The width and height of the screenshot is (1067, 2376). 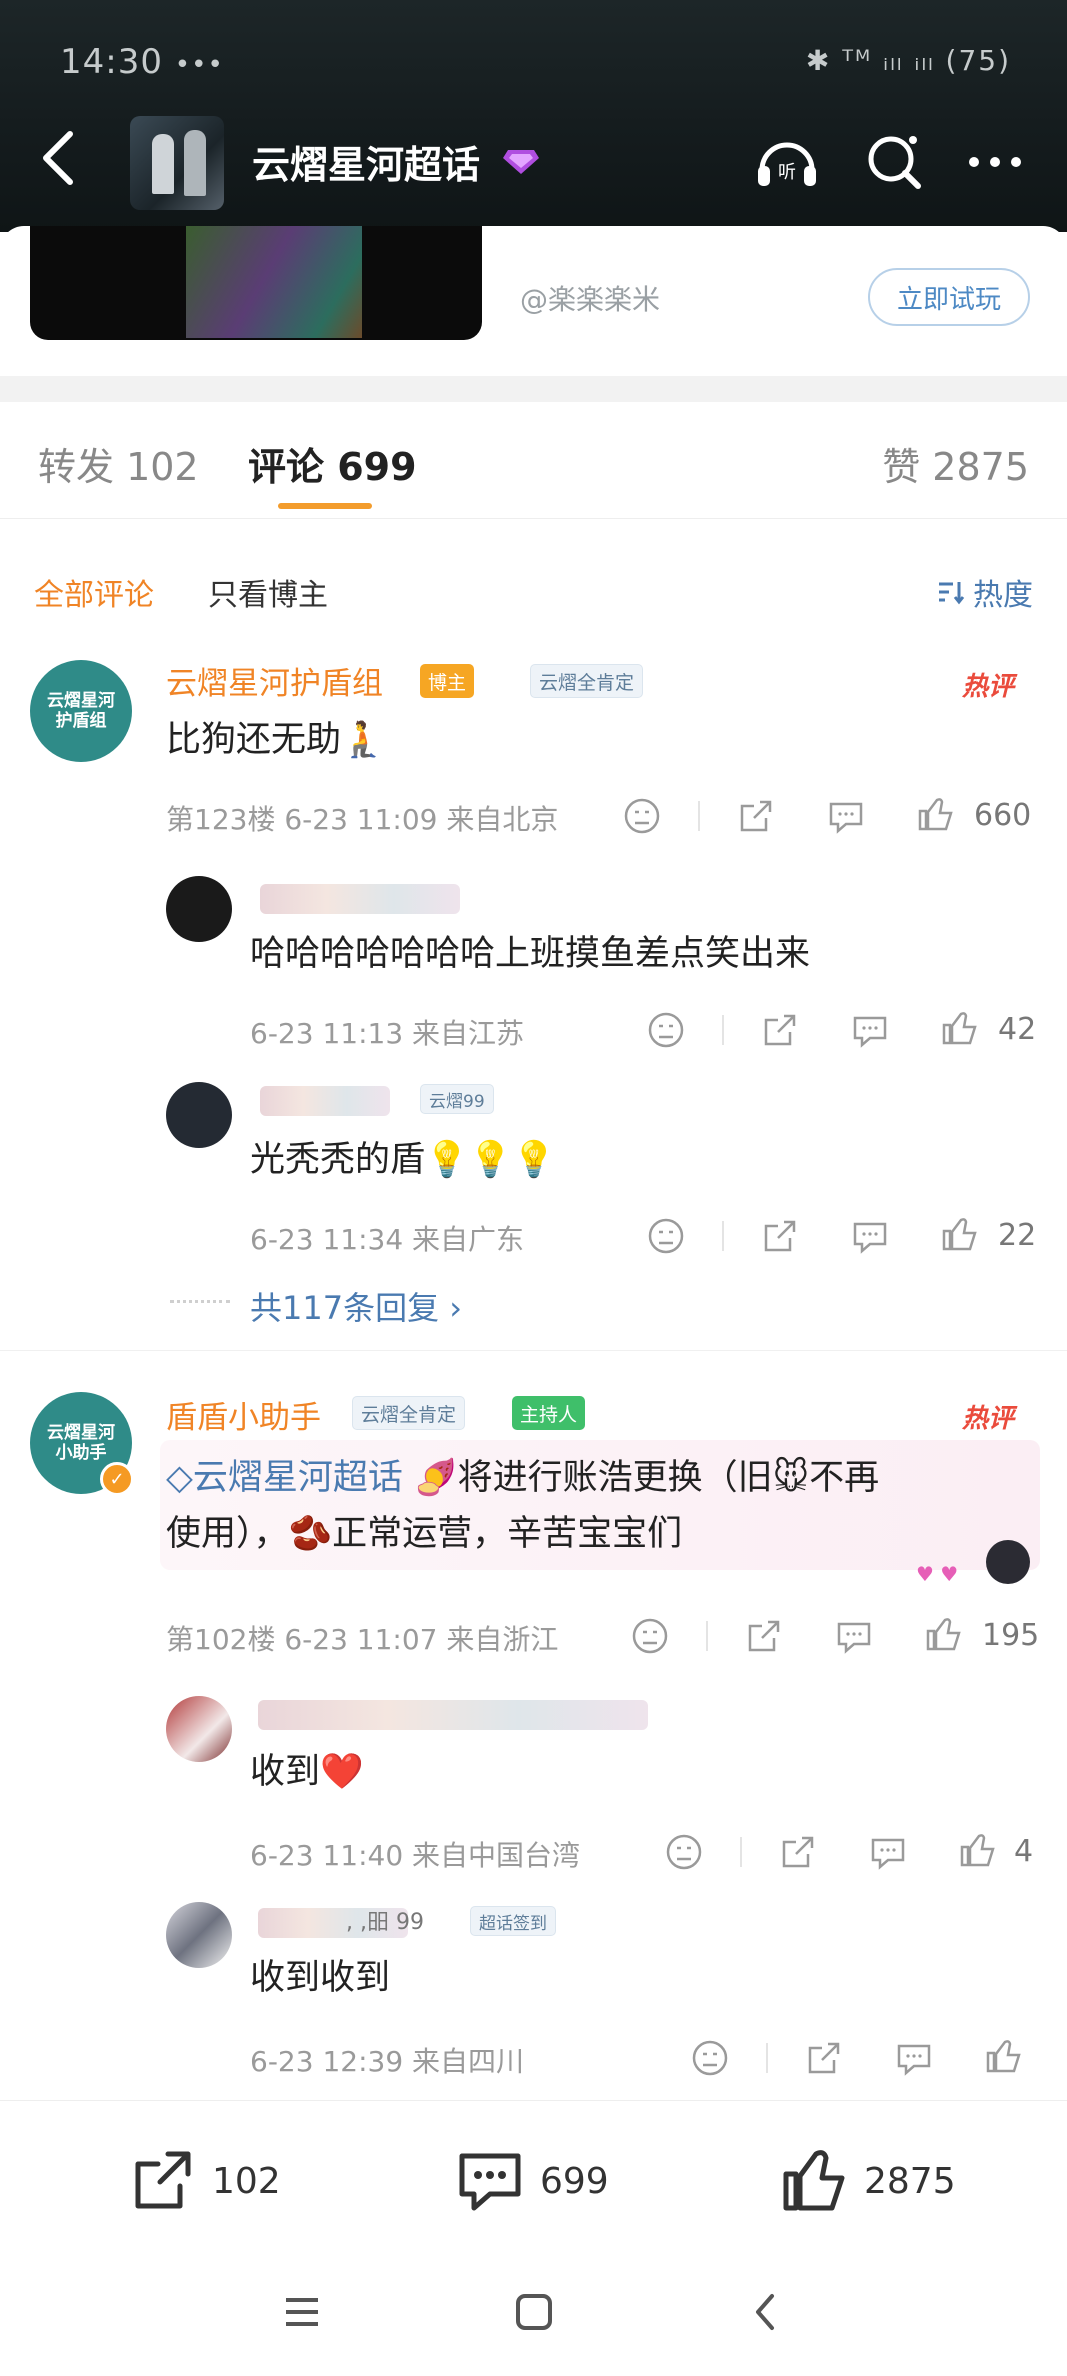 I want to click on reply-text: 收到❤️, so click(x=307, y=1772).